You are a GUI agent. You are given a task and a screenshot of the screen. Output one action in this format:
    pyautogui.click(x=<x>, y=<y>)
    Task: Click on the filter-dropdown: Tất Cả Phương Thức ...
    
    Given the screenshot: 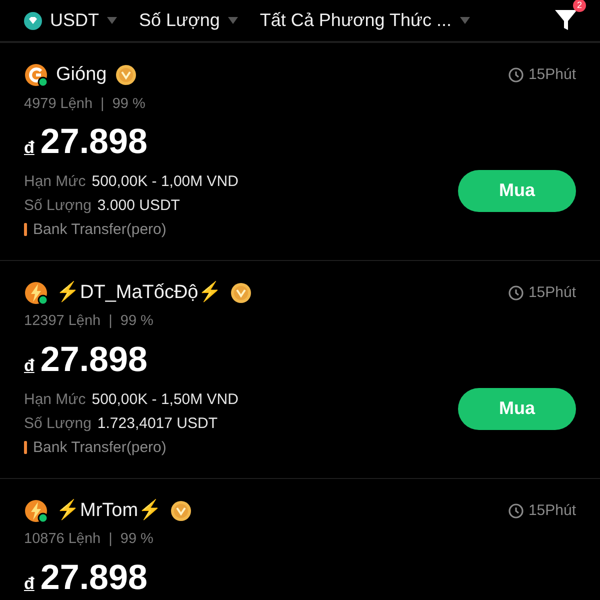 What is the action you would take?
    pyautogui.click(x=365, y=20)
    